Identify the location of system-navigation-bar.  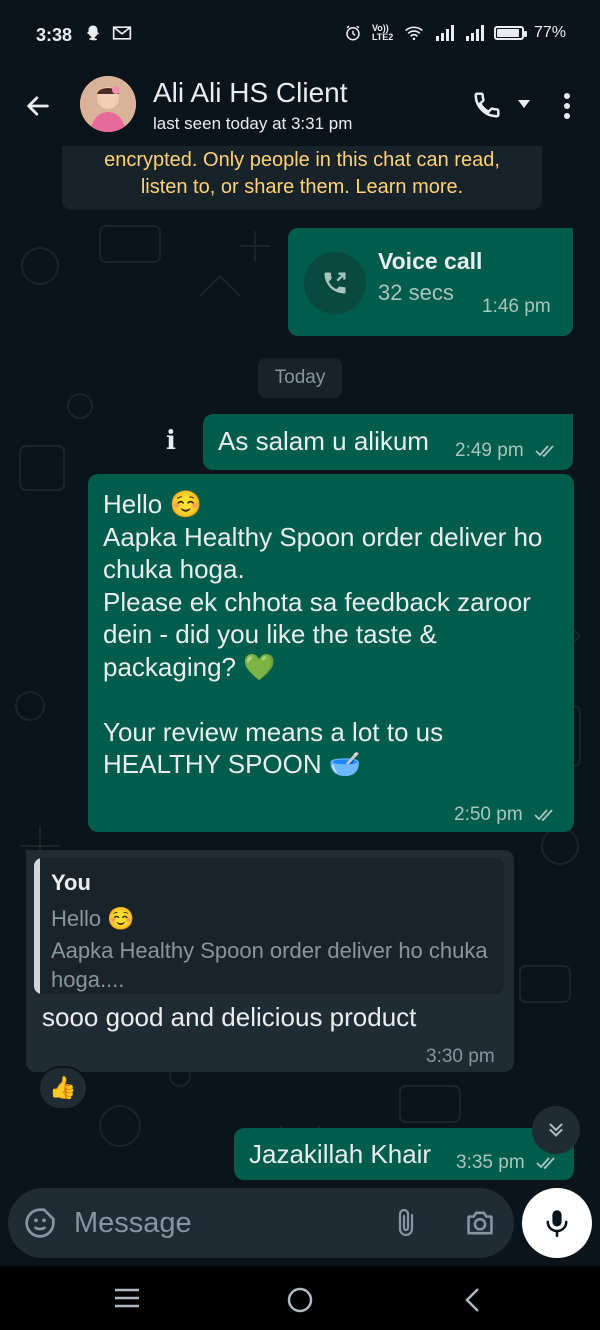
(300, 1298).